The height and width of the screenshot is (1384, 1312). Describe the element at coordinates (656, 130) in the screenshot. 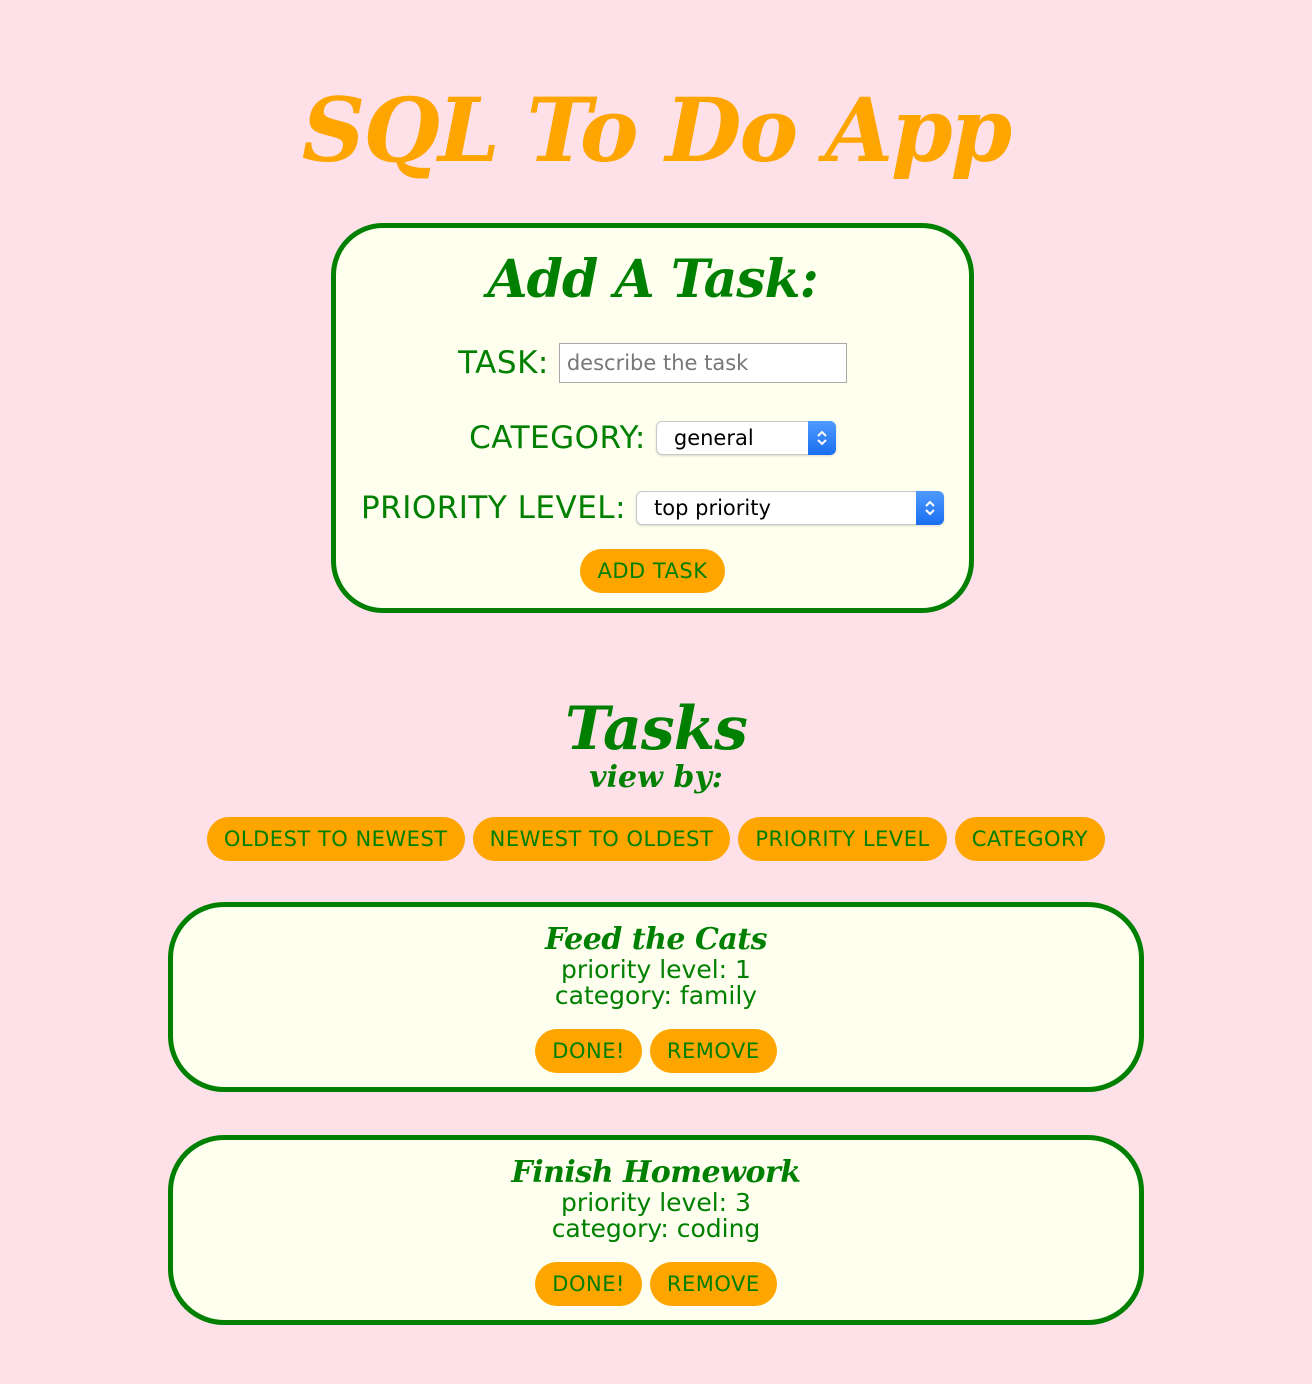

I see `app-title: SQL To Do App` at that location.